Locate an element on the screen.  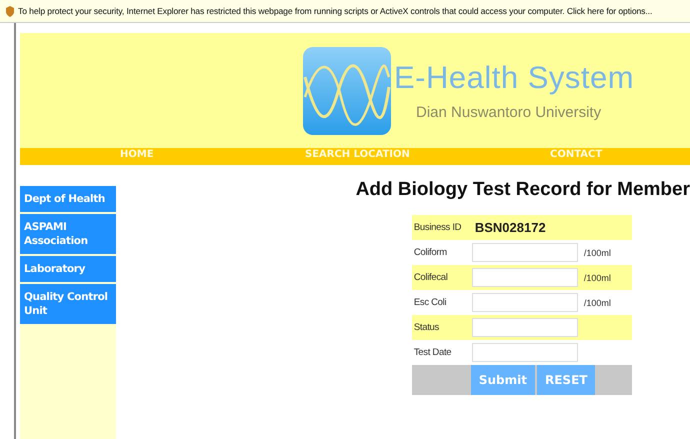
field-label: Test Date is located at coordinates (432, 352).